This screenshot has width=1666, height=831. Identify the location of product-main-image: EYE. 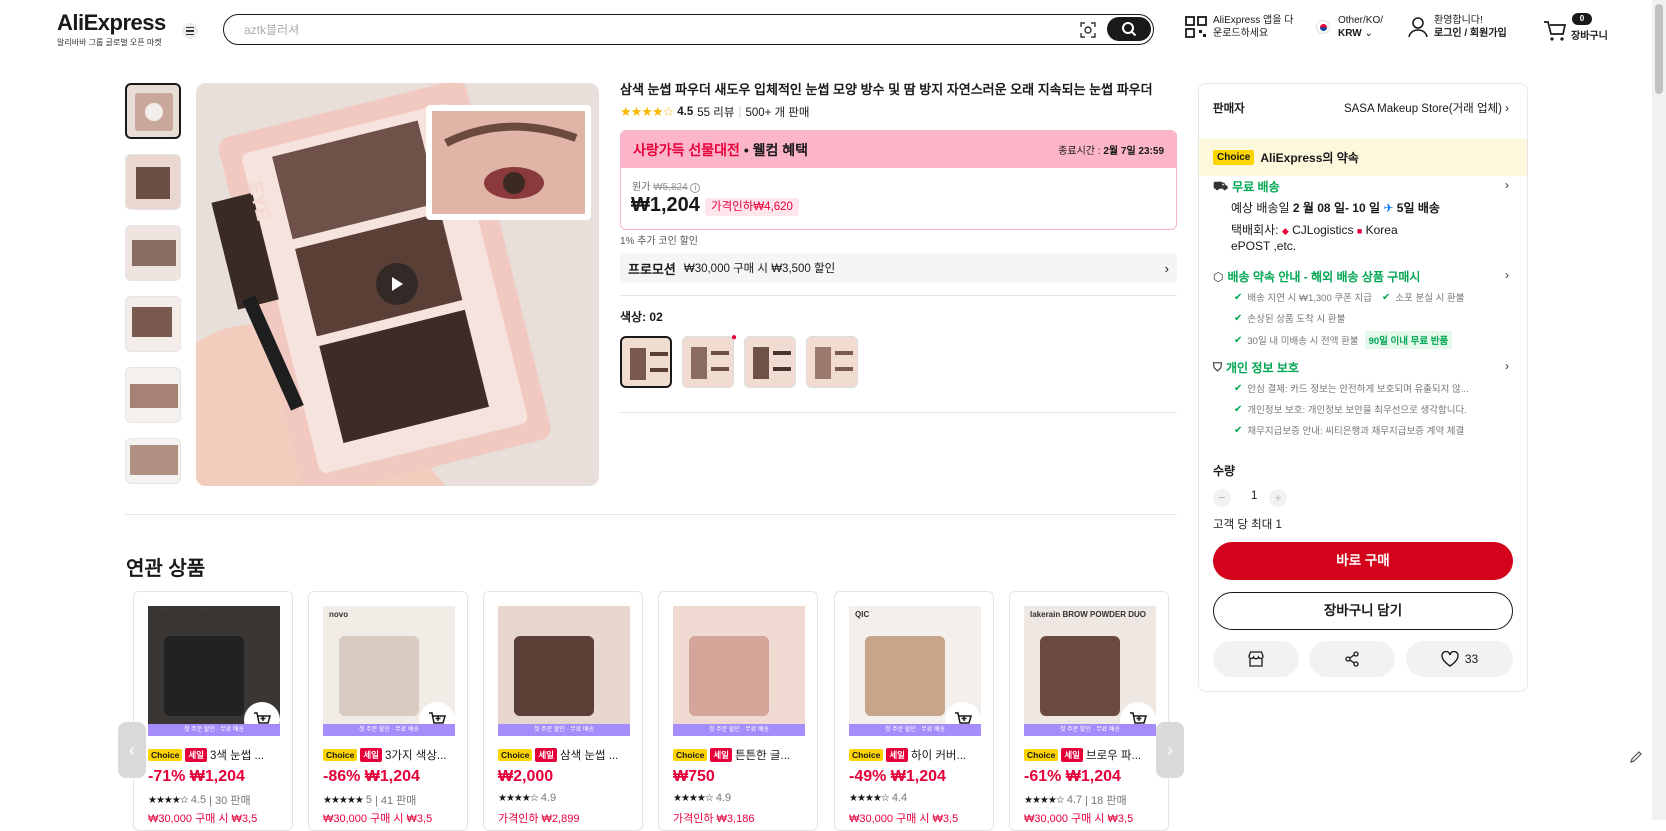
(397, 284).